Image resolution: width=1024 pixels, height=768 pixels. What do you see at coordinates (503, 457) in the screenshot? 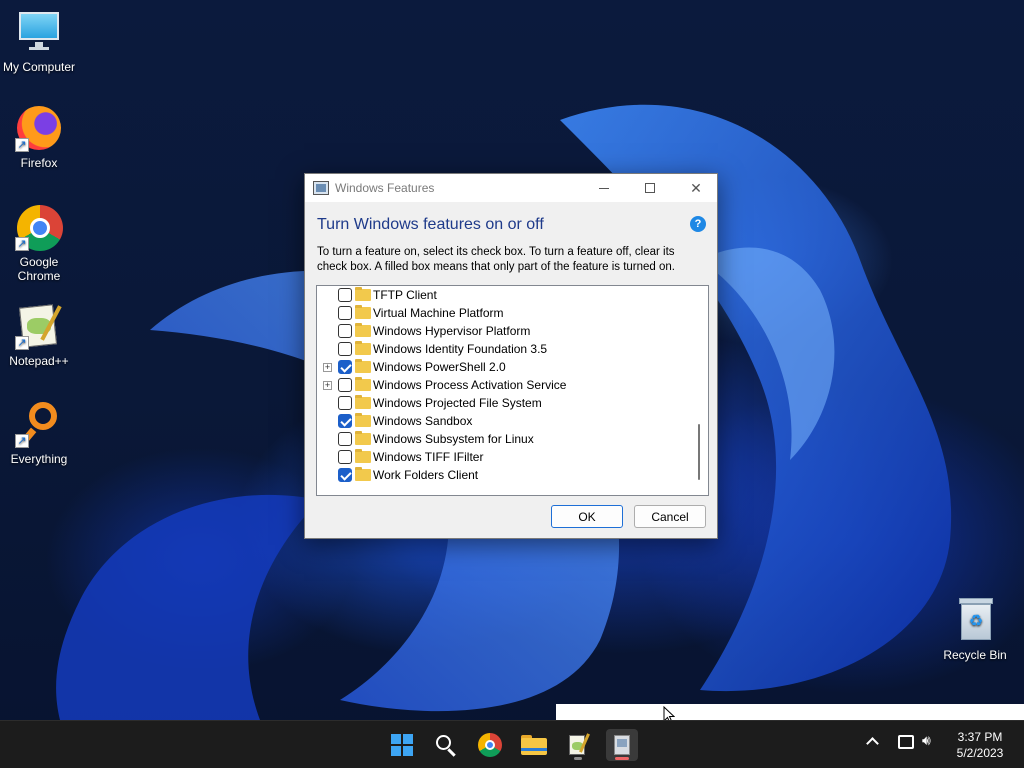
I see `feature-row: Windows TIFF IFilter` at bounding box center [503, 457].